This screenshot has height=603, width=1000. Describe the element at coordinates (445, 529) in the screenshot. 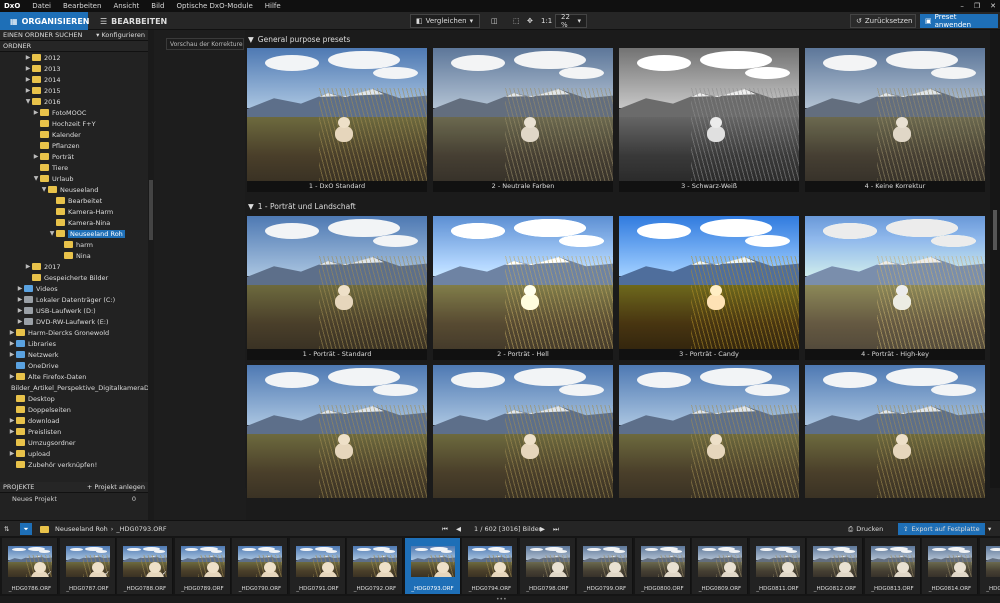

I see `first-image-icon: ⏮` at that location.